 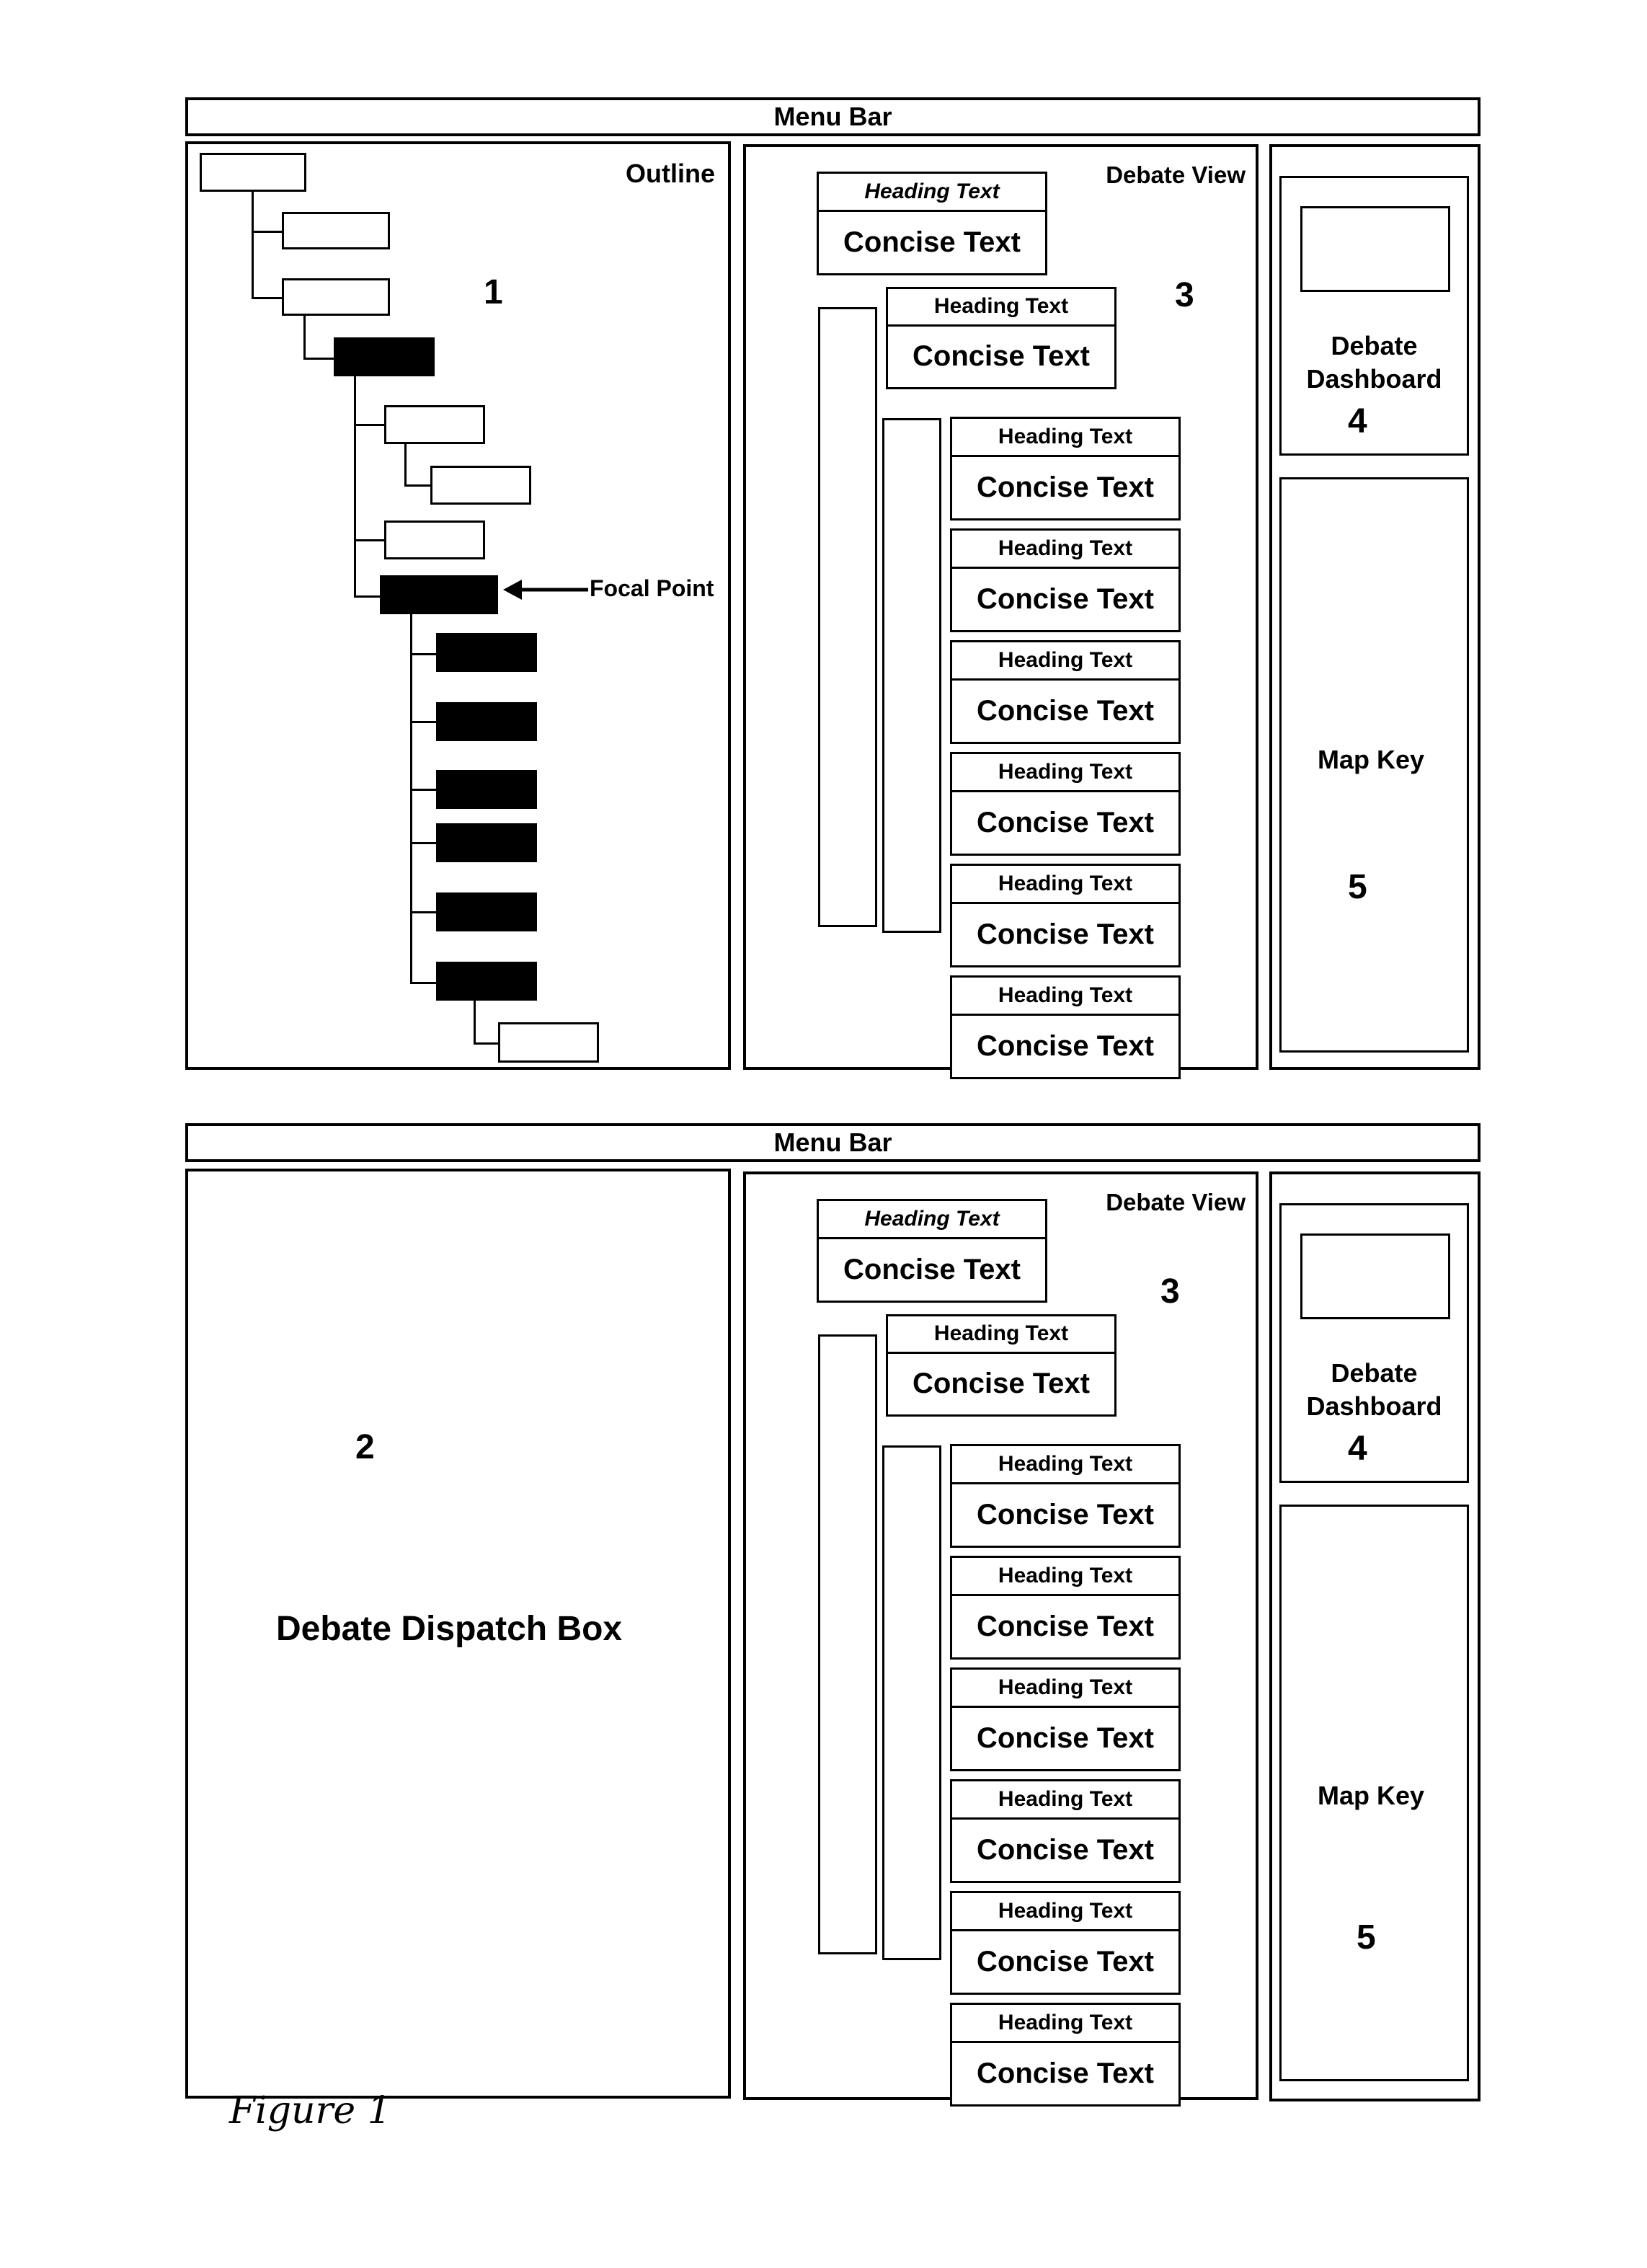 What do you see at coordinates (1357, 887) in the screenshot?
I see `map-key-ref-number: 5` at bounding box center [1357, 887].